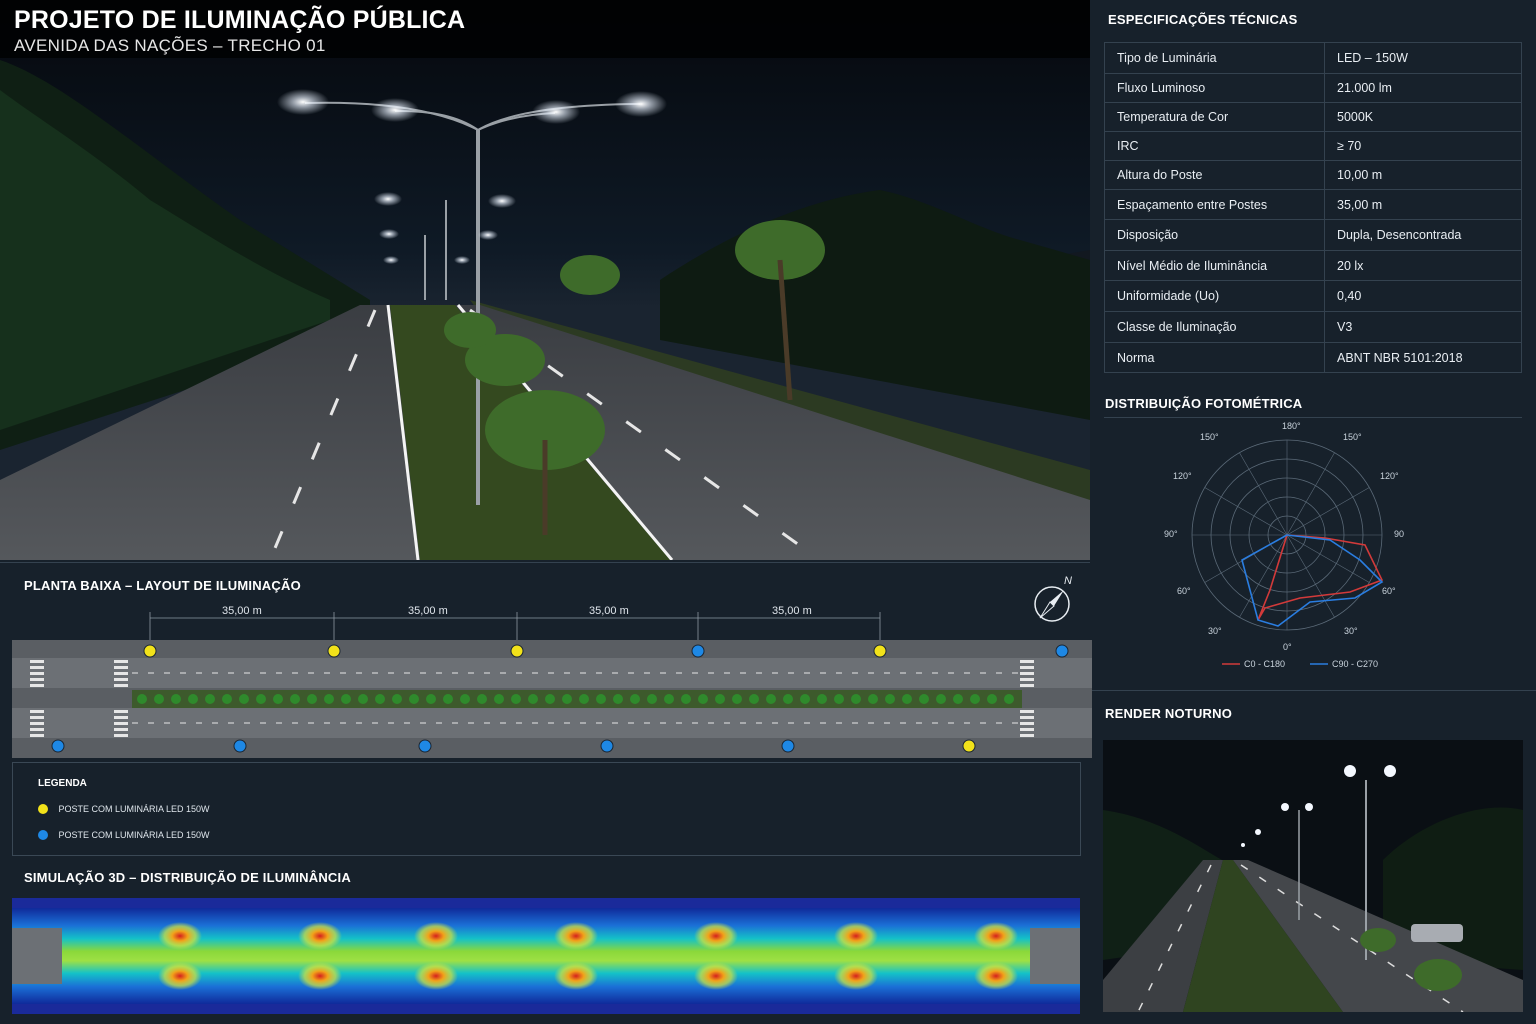 The width and height of the screenshot is (1536, 1024). I want to click on spec-label: Nível Médio de Iluminância, so click(1214, 265).